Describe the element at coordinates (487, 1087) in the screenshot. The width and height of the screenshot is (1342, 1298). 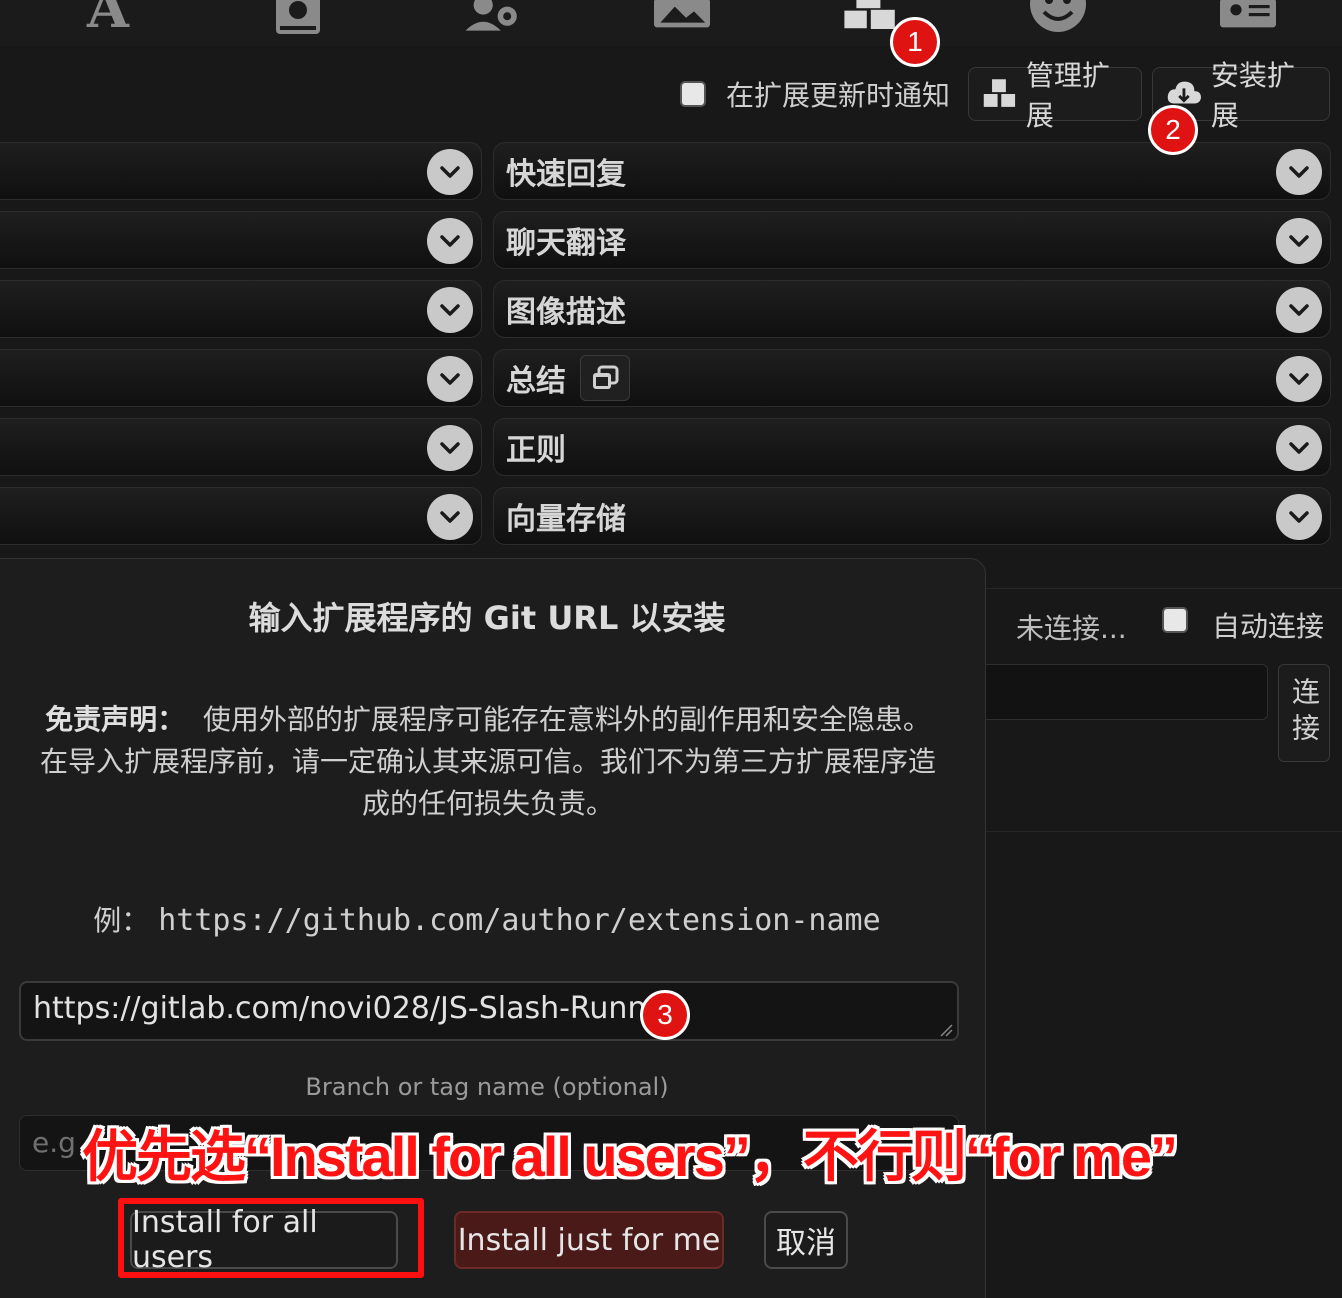
I see `branch-label: Branch or tag name (optional)` at that location.